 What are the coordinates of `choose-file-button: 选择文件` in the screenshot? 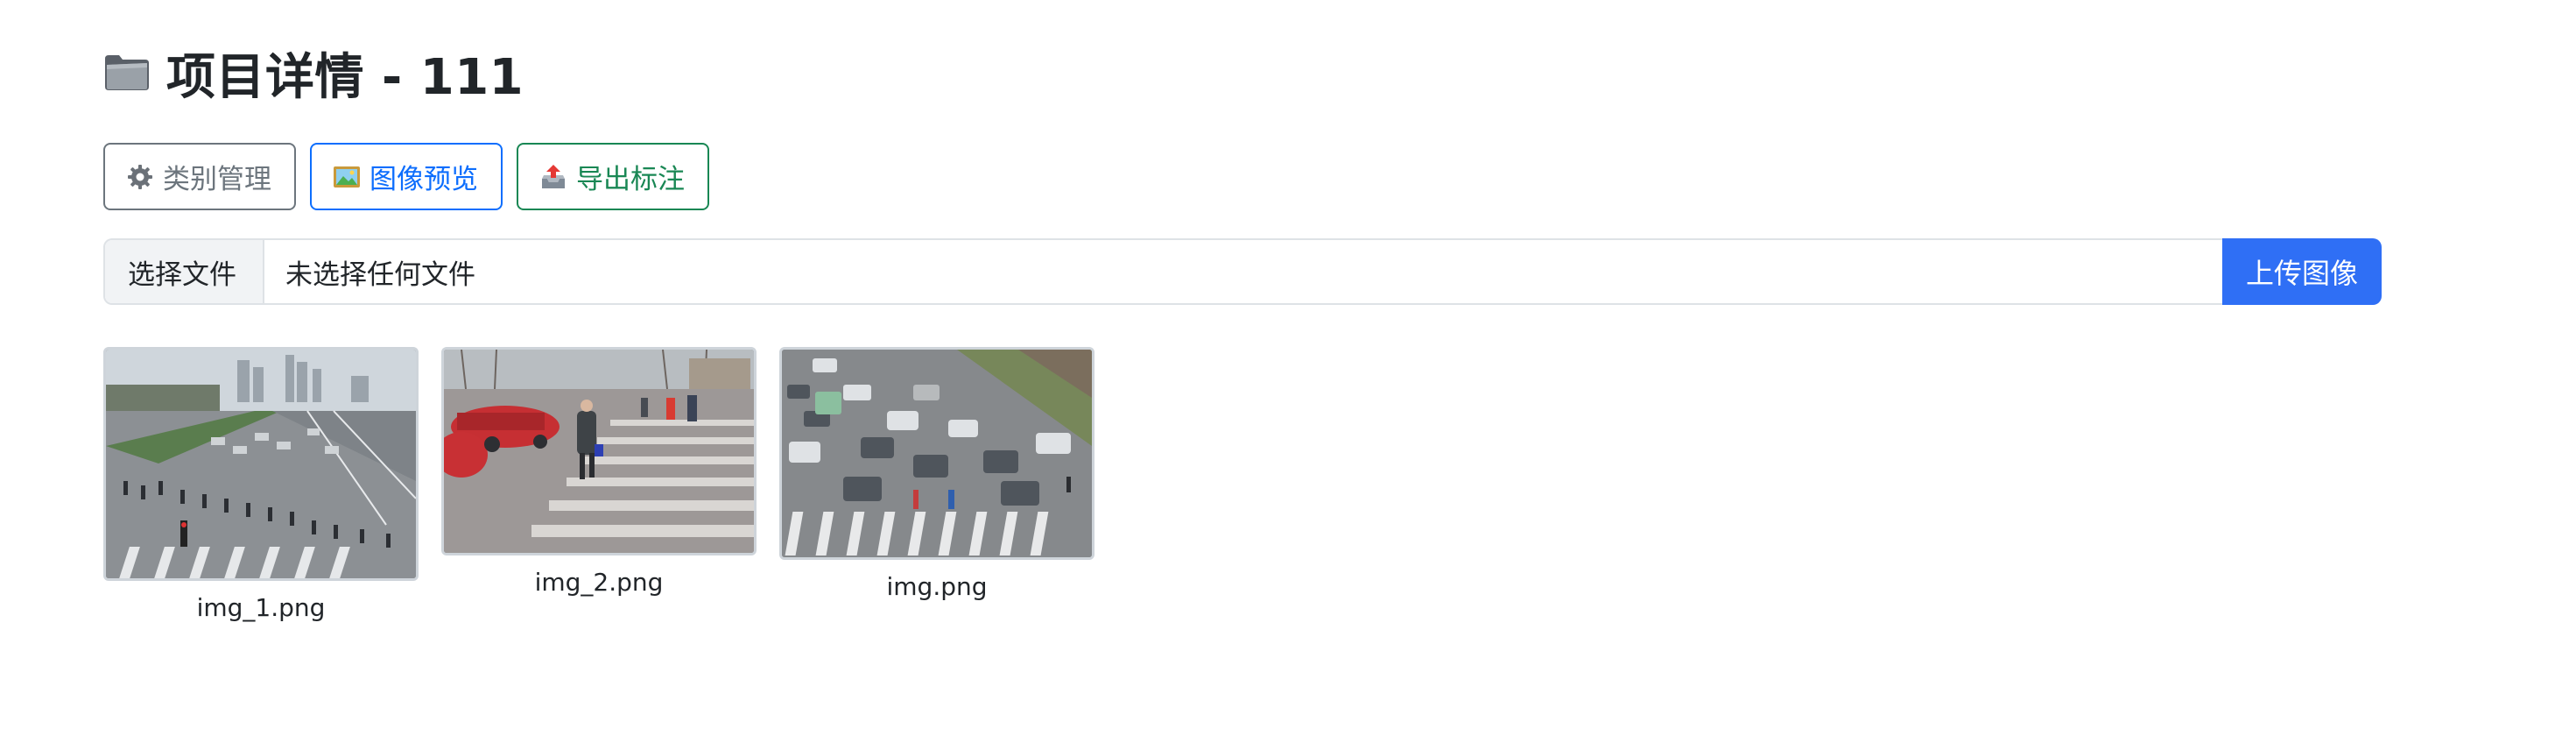 It's located at (184, 271).